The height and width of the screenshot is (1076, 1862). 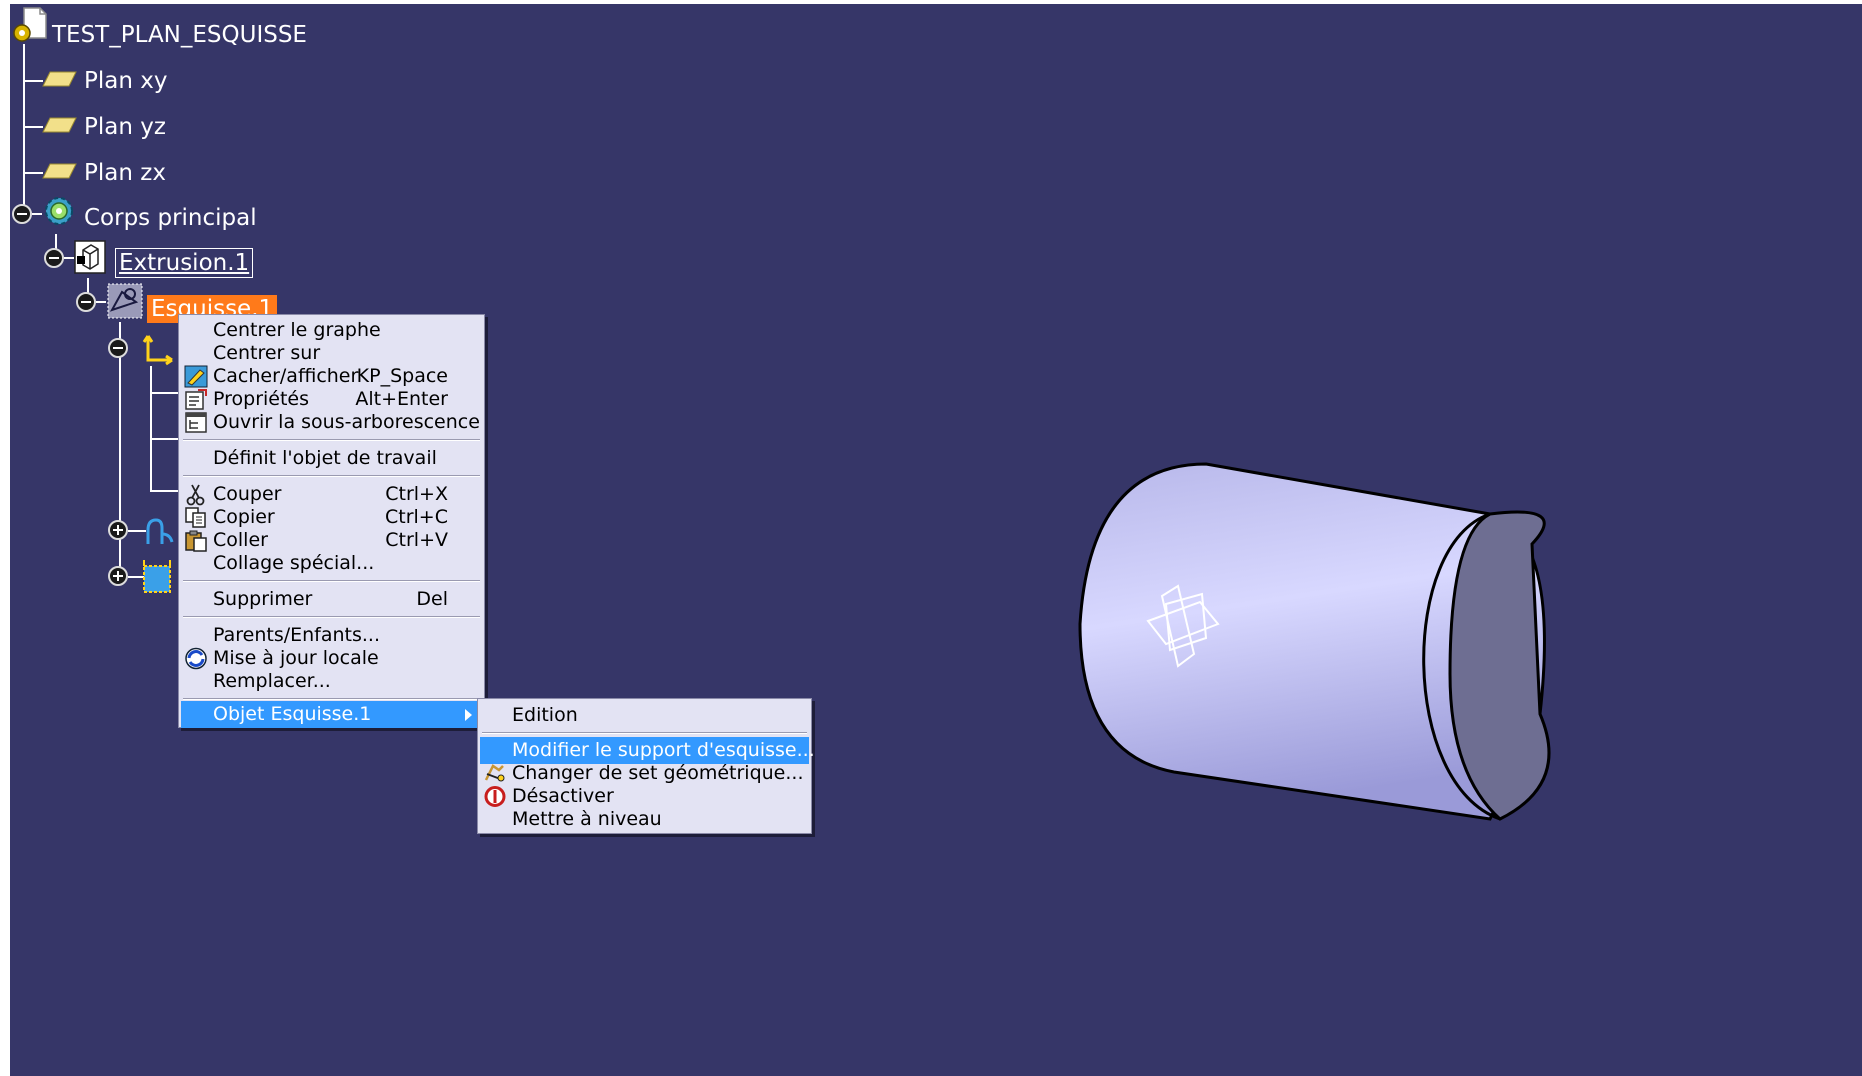 What do you see at coordinates (196, 541) in the screenshot?
I see `paste-icon` at bounding box center [196, 541].